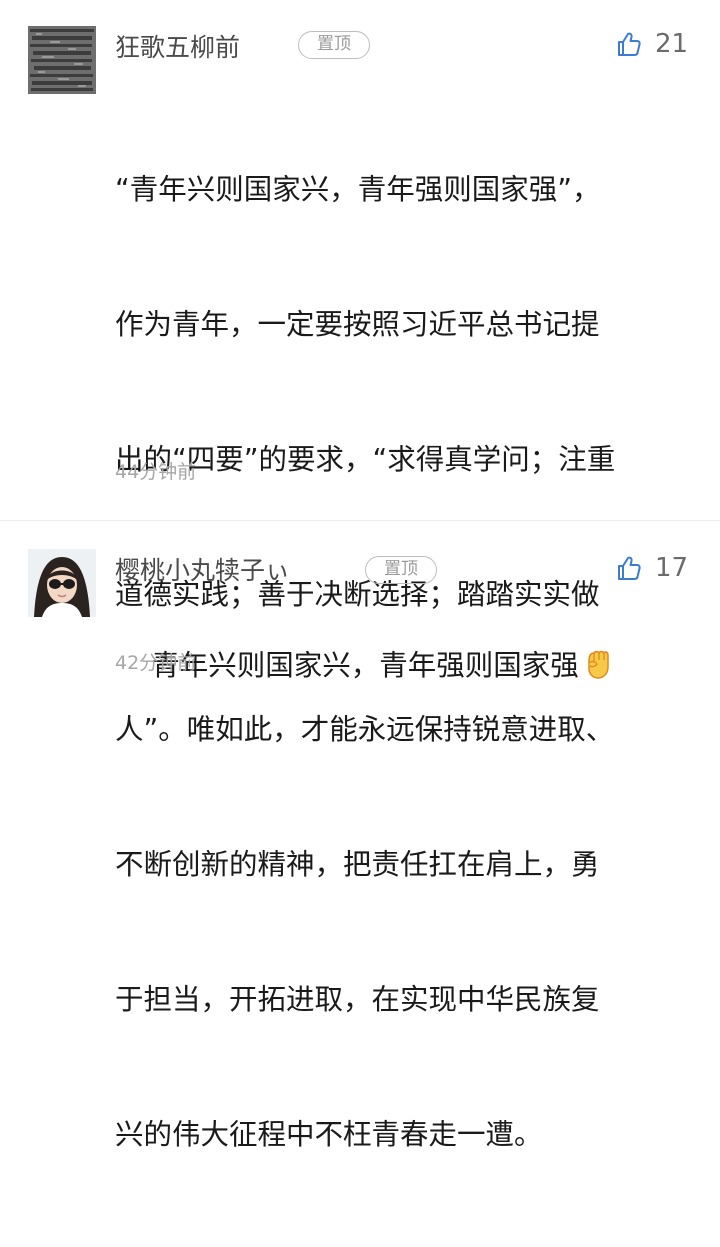 This screenshot has height=1247, width=720. What do you see at coordinates (156, 663) in the screenshot?
I see `comment-timestamp: 42分钟前` at bounding box center [156, 663].